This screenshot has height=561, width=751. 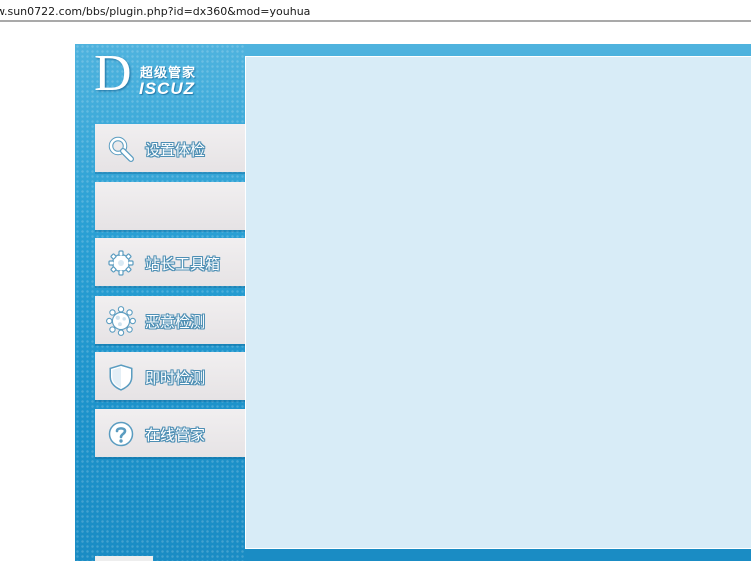 I want to click on menu-item-blank, so click(x=170, y=206).